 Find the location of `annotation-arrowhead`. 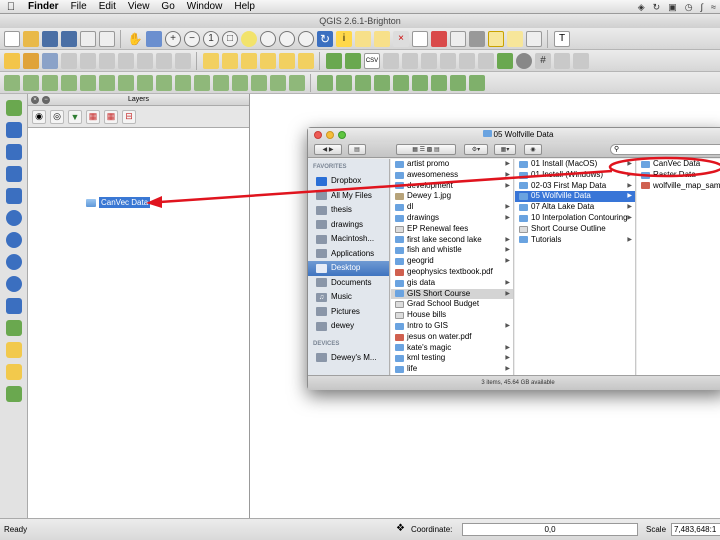

annotation-arrowhead is located at coordinates (154, 202).